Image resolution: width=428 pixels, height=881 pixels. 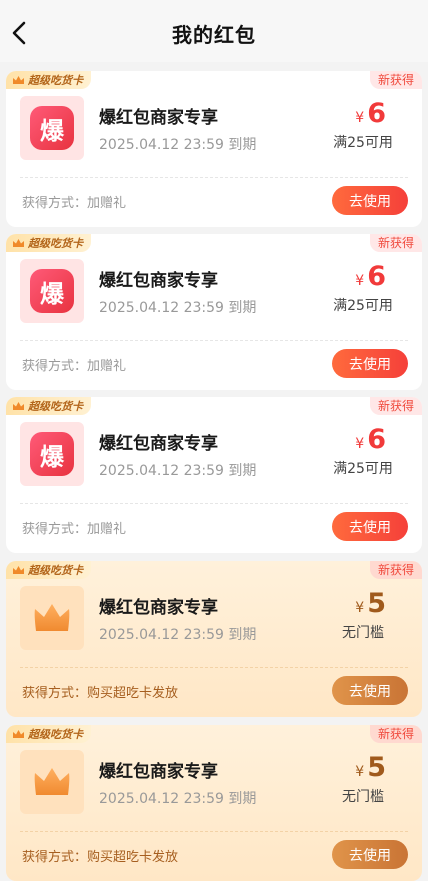 I want to click on navigation-bar: 我的红包, so click(x=214, y=31).